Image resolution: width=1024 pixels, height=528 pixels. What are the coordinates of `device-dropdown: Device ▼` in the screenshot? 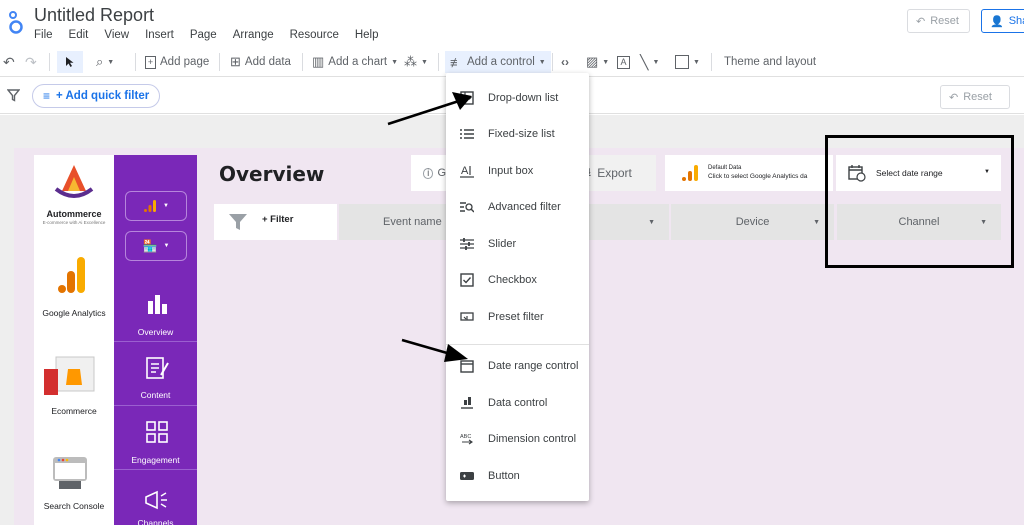 It's located at (752, 222).